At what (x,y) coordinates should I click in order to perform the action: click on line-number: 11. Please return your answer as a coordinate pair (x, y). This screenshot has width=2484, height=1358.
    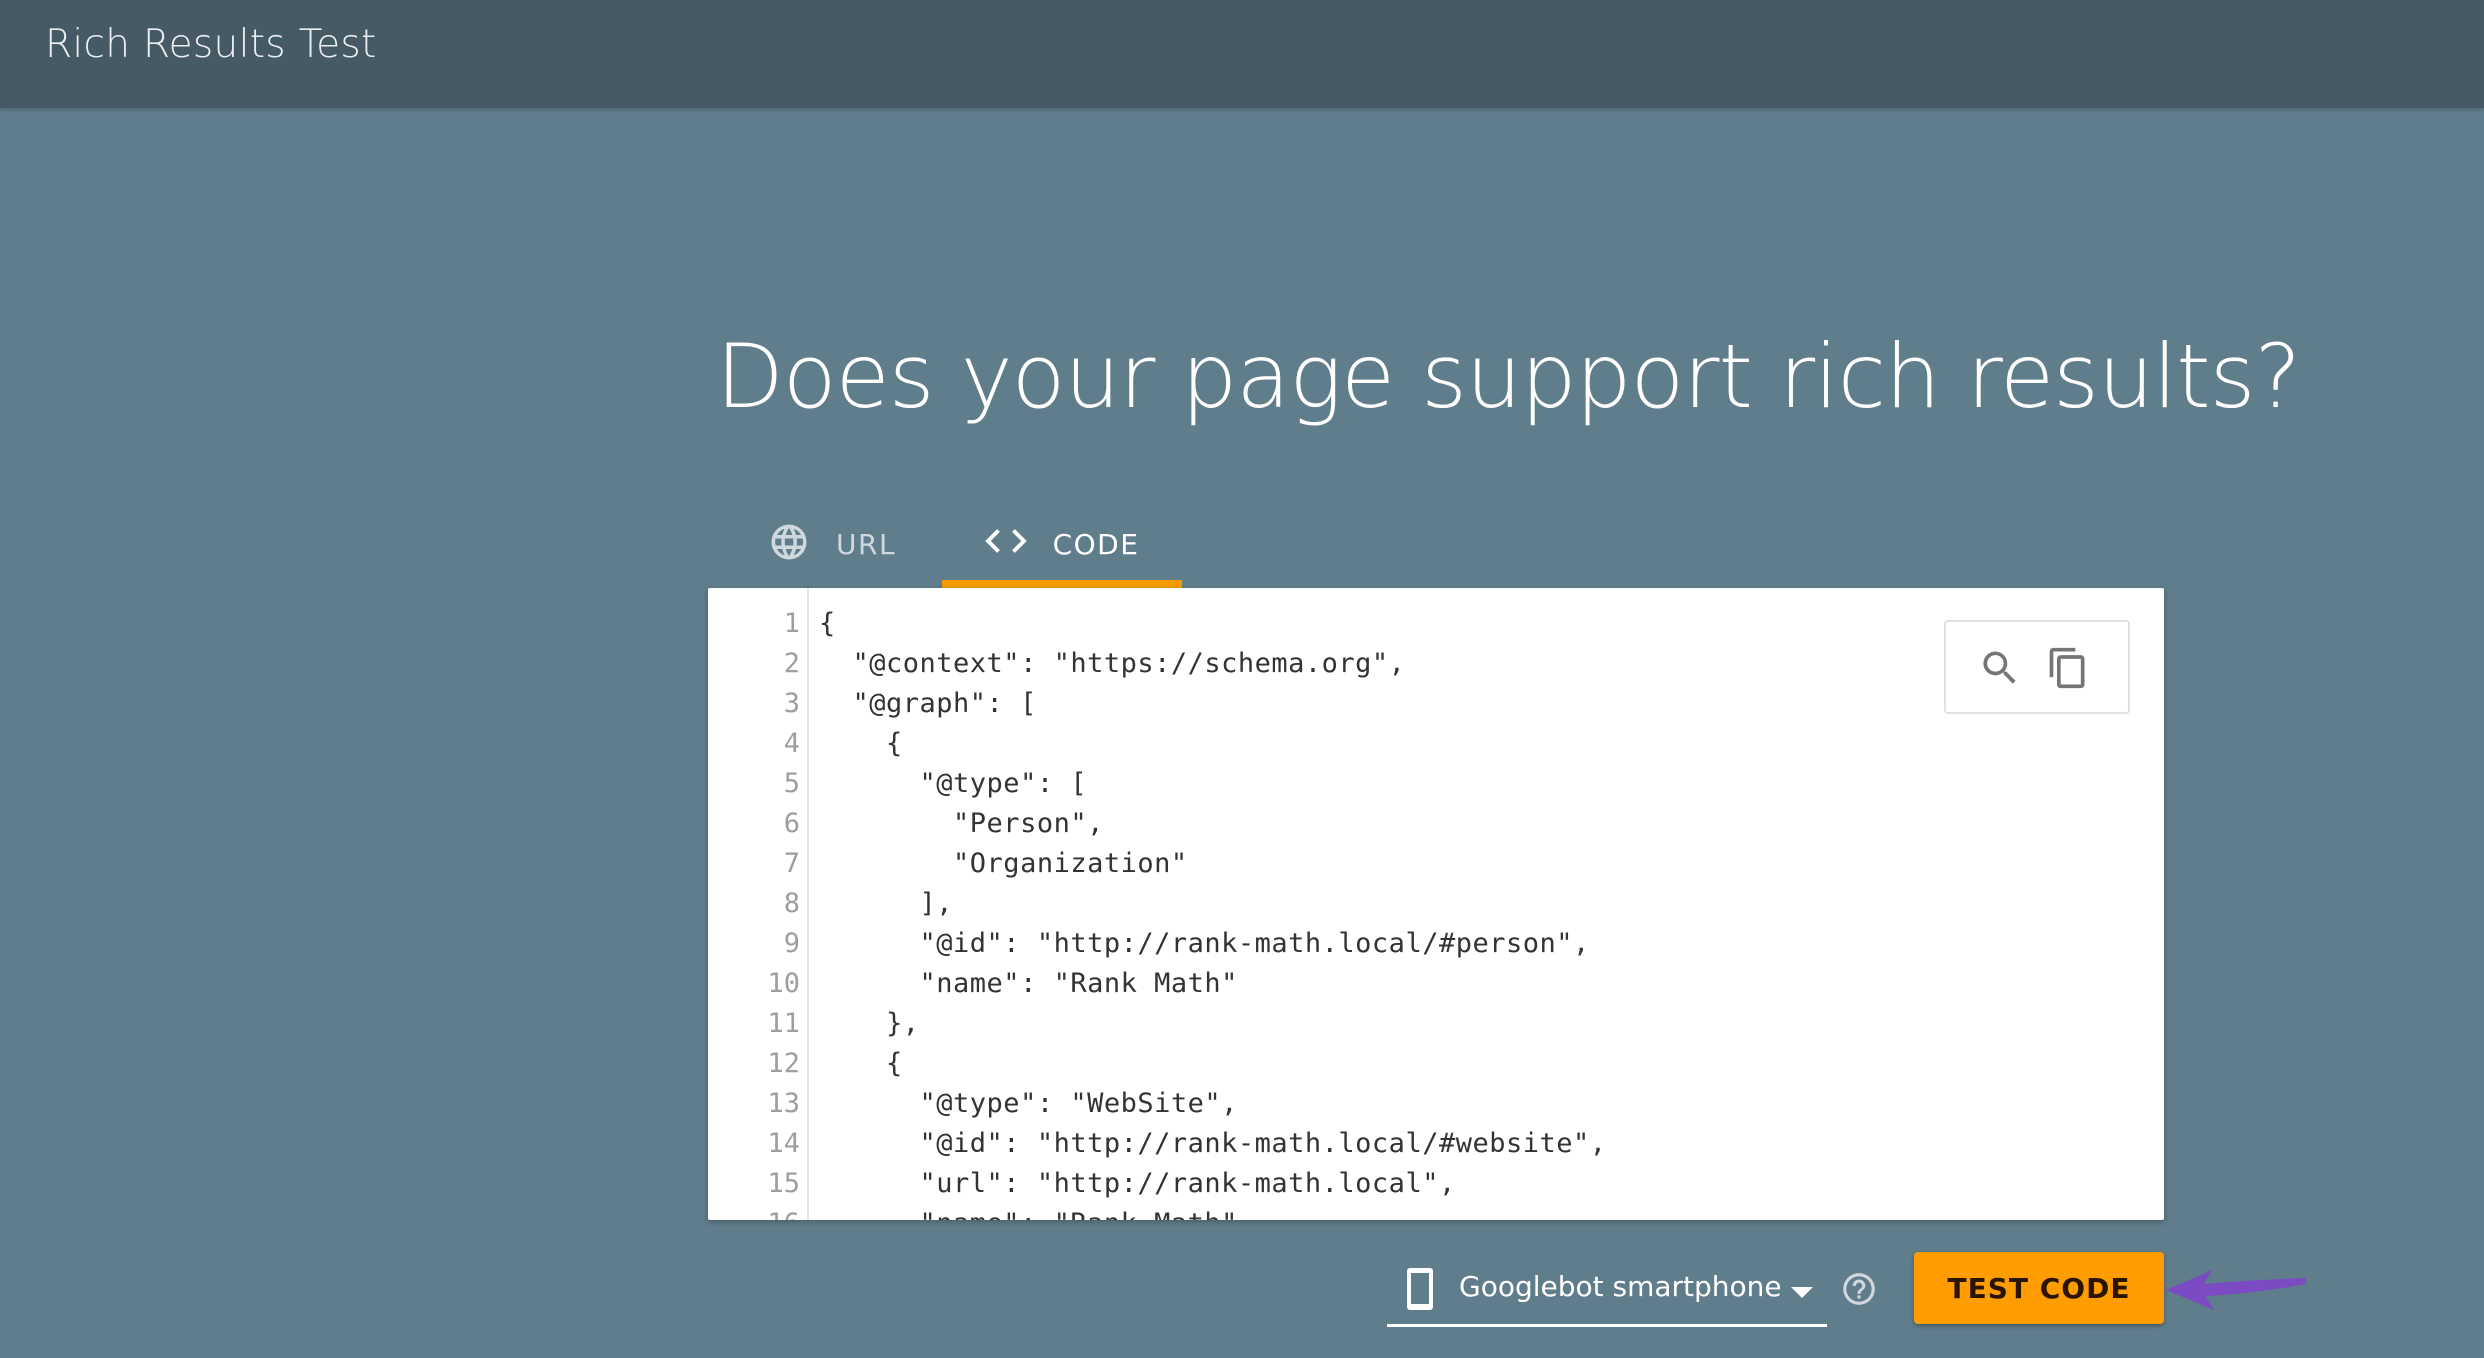
    Looking at the image, I should click on (783, 1023).